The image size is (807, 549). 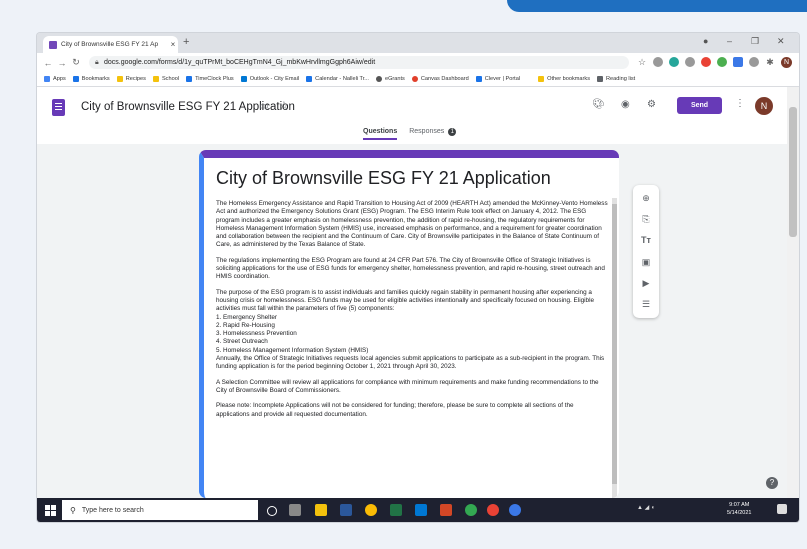 I want to click on file-explorer-icon, so click(x=321, y=510).